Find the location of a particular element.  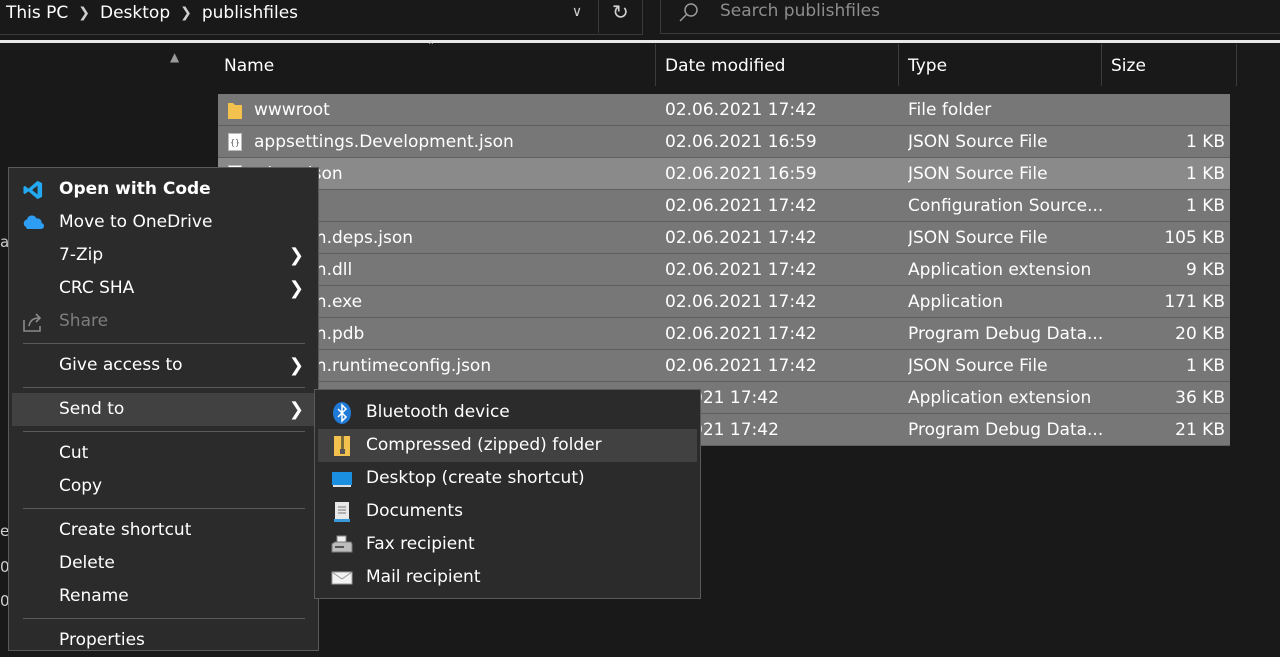

refresh-icon: ↻ is located at coordinates (620, 12).